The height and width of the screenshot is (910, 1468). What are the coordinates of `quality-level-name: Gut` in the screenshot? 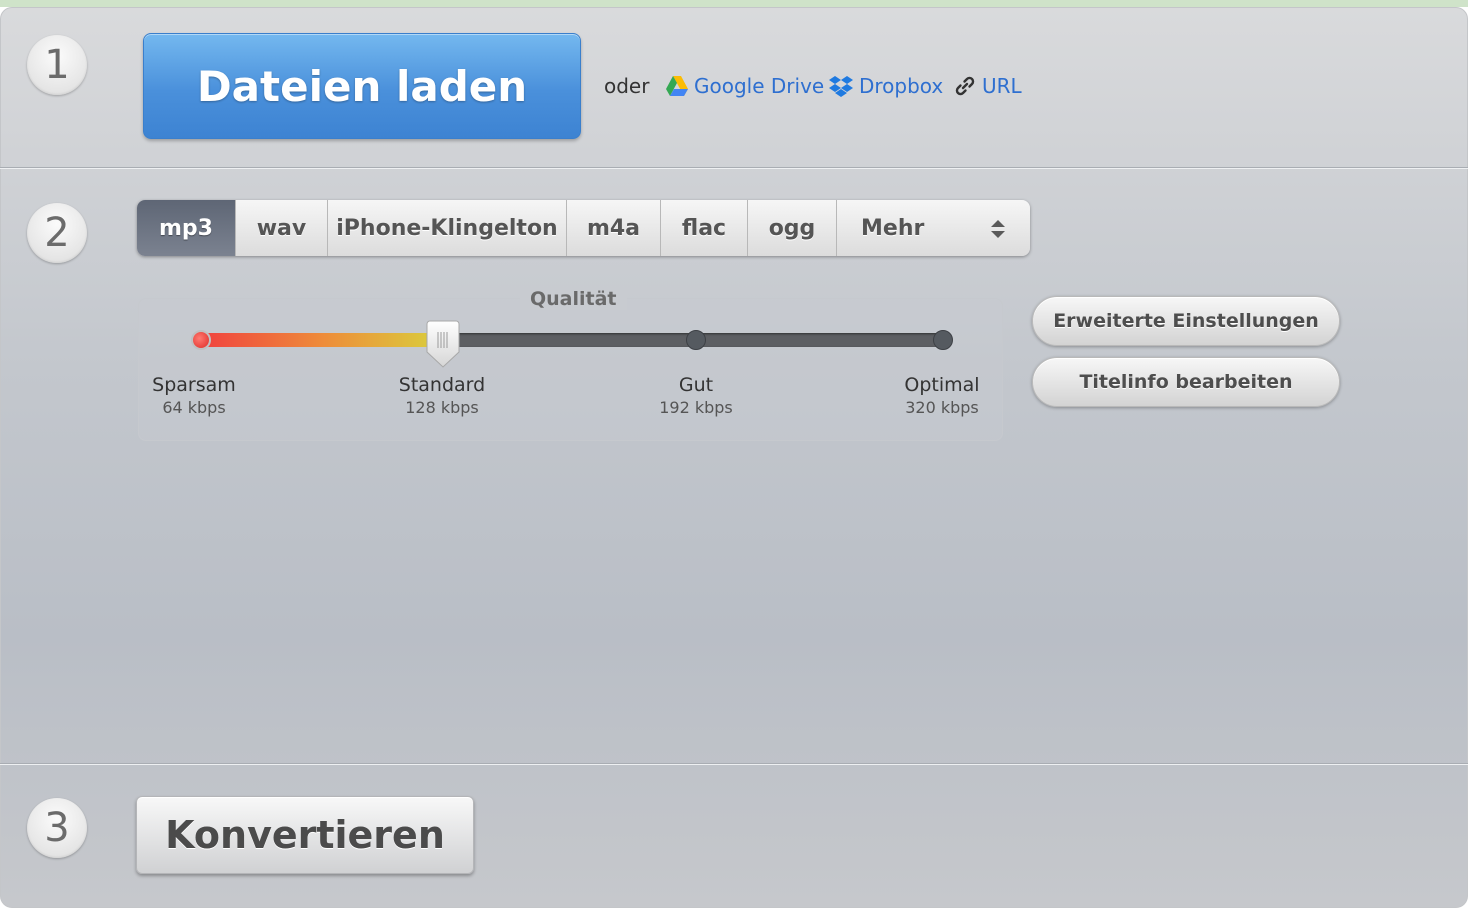 It's located at (696, 385).